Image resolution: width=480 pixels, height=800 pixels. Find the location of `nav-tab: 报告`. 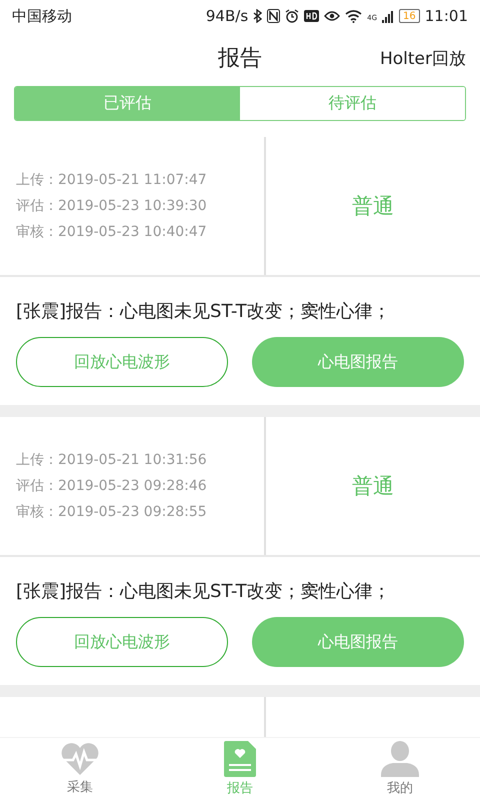

nav-tab: 报告 is located at coordinates (240, 769).